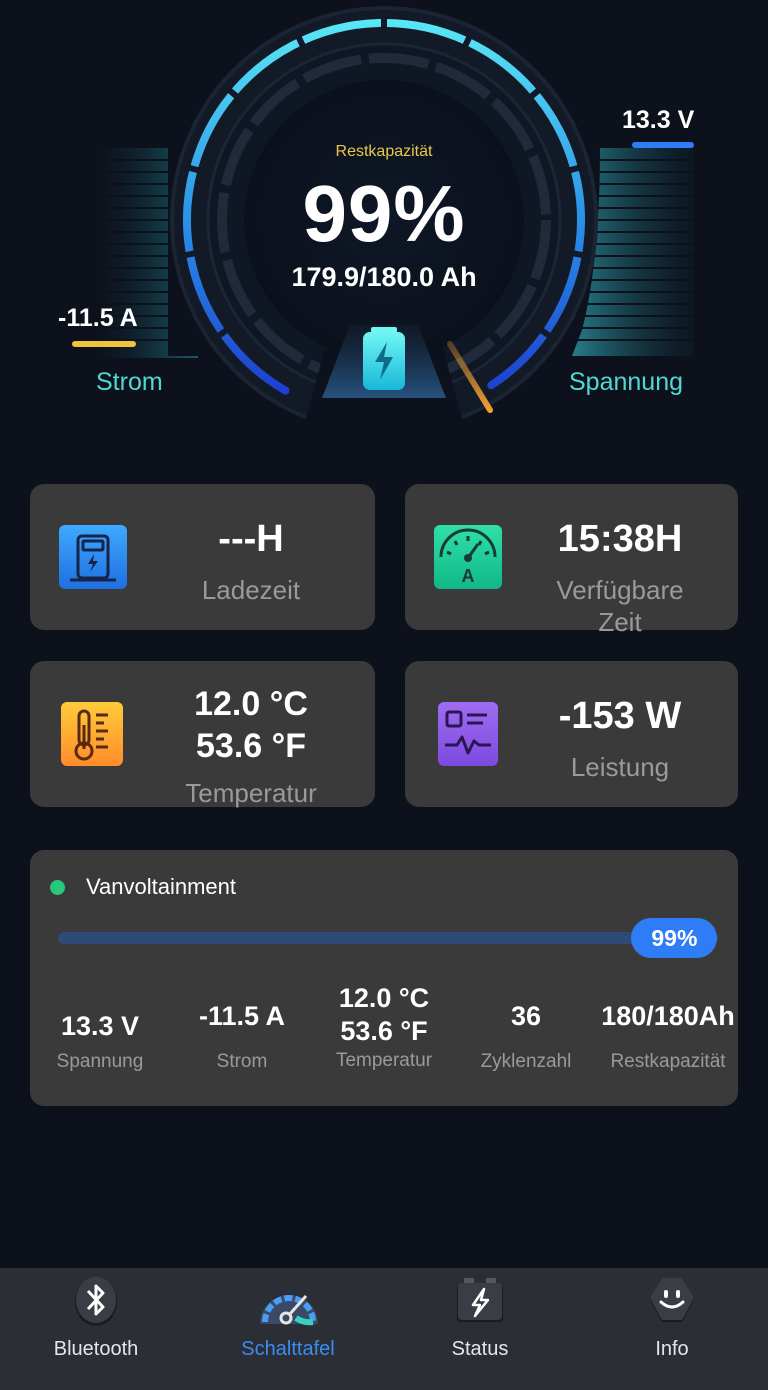 The height and width of the screenshot is (1390, 768). I want to click on battery-charging-icon, so click(384, 358).